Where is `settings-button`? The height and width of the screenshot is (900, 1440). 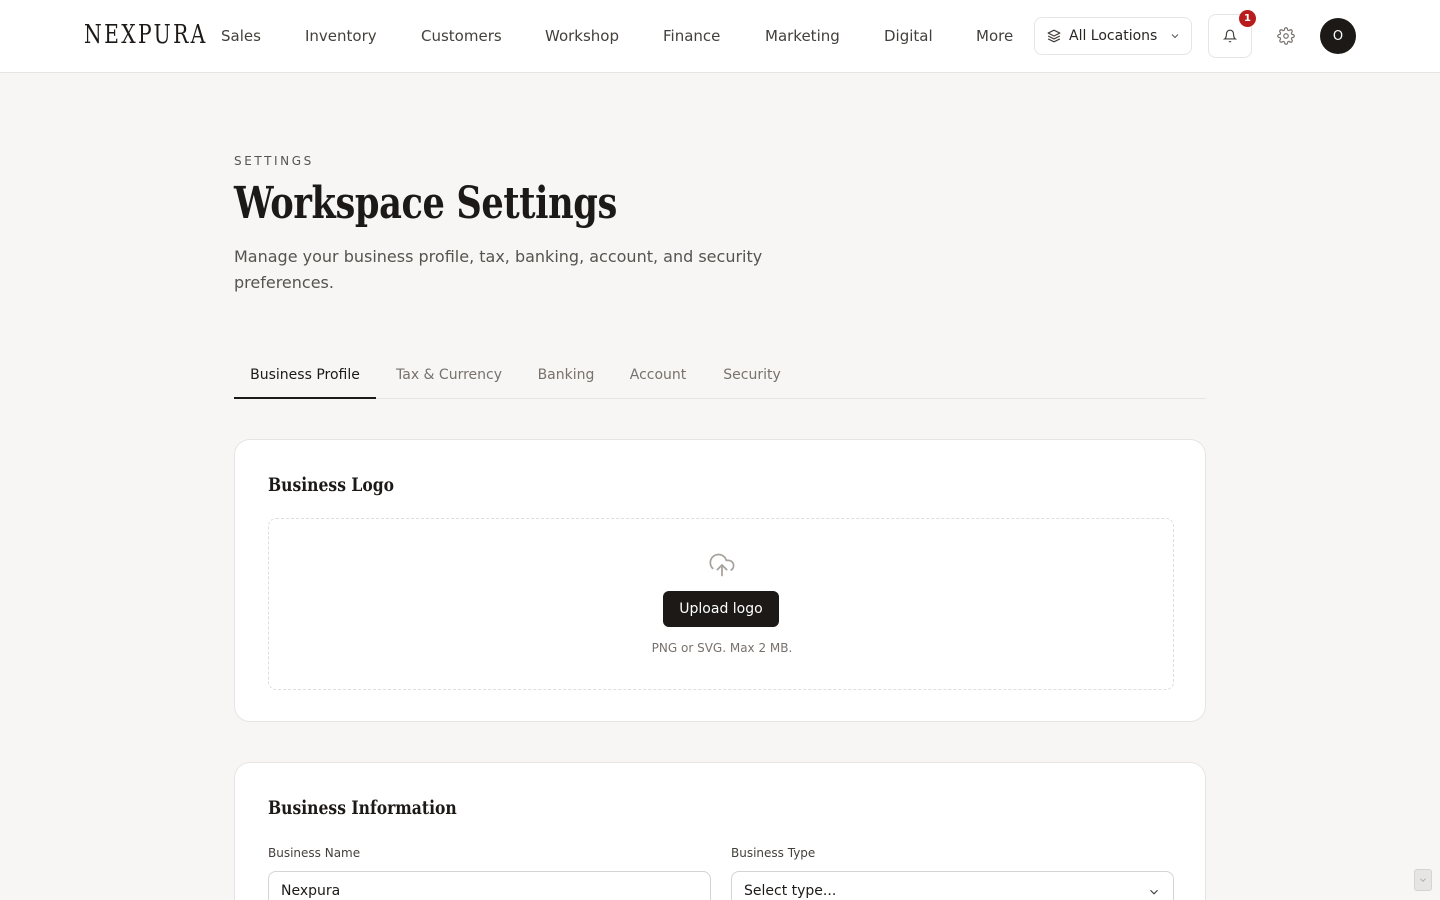 settings-button is located at coordinates (1286, 36).